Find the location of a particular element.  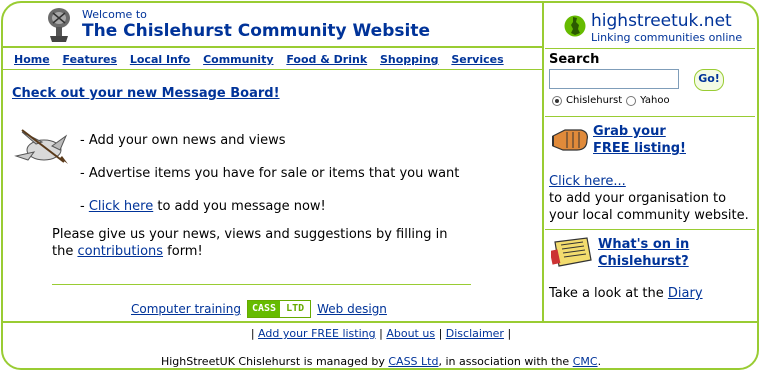

diary-link: Diary is located at coordinates (685, 293).